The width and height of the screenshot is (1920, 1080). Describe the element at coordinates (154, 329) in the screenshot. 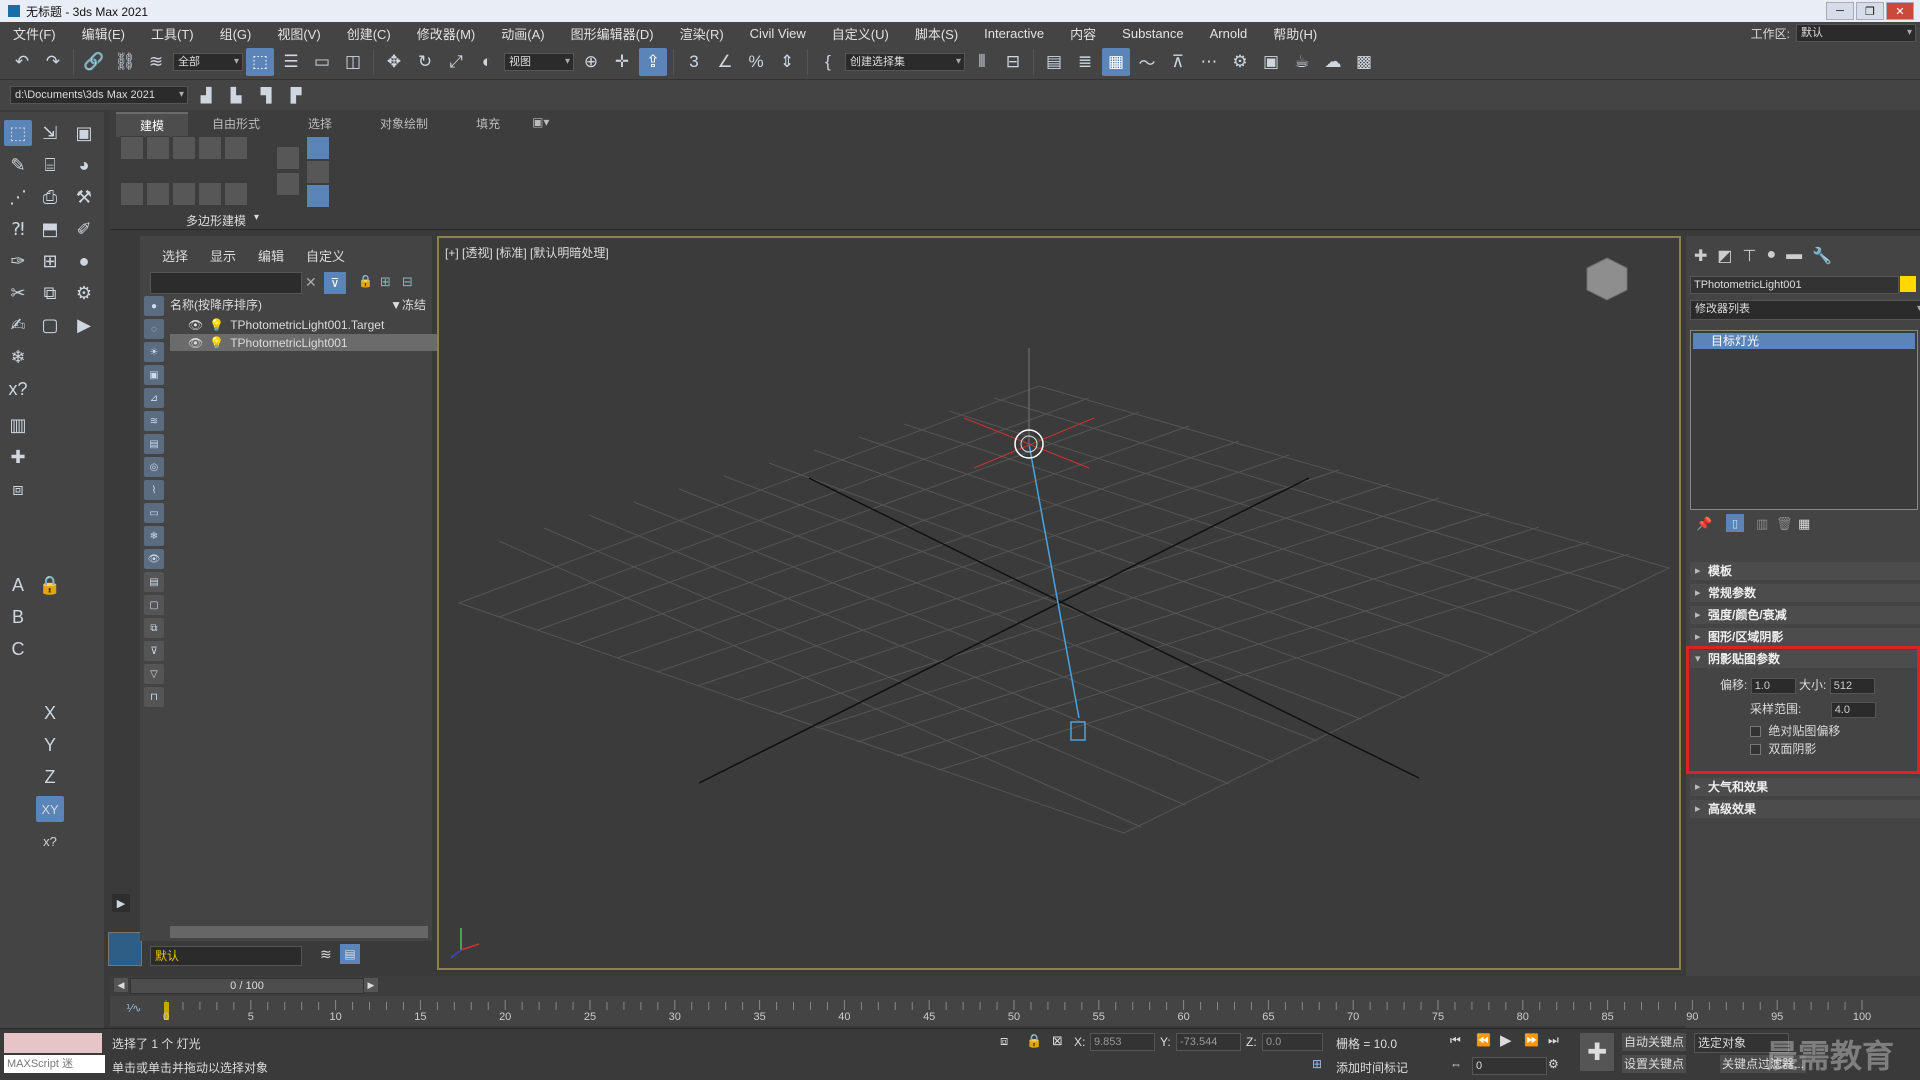

I see `shape-filter-icon: ◌` at that location.